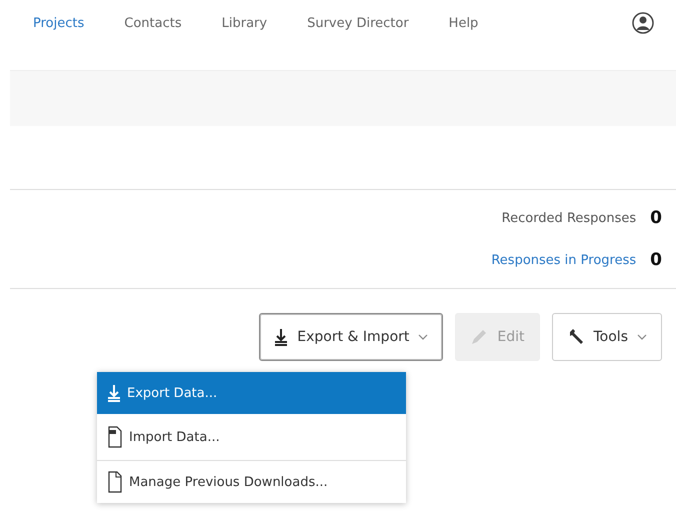 This screenshot has width=676, height=514. Describe the element at coordinates (479, 337) in the screenshot. I see `pencil-icon` at that location.